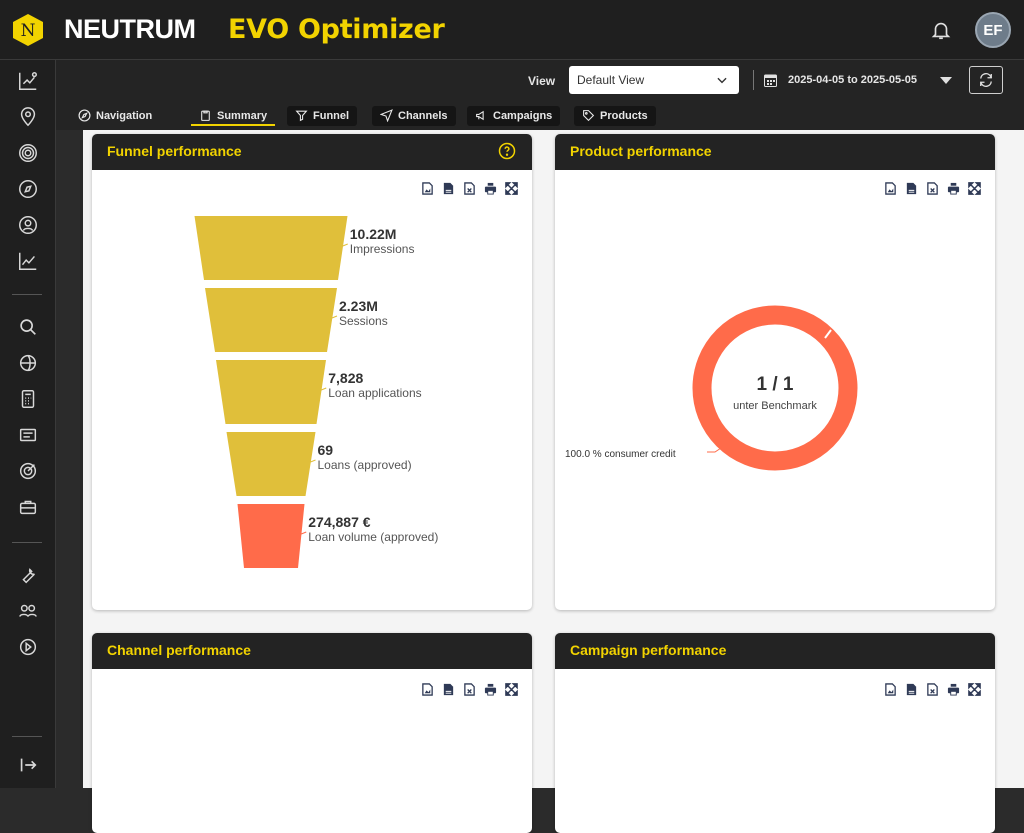 This screenshot has height=833, width=1024. I want to click on date-range: 2025-04-05 to 2025-05-05, so click(852, 80).